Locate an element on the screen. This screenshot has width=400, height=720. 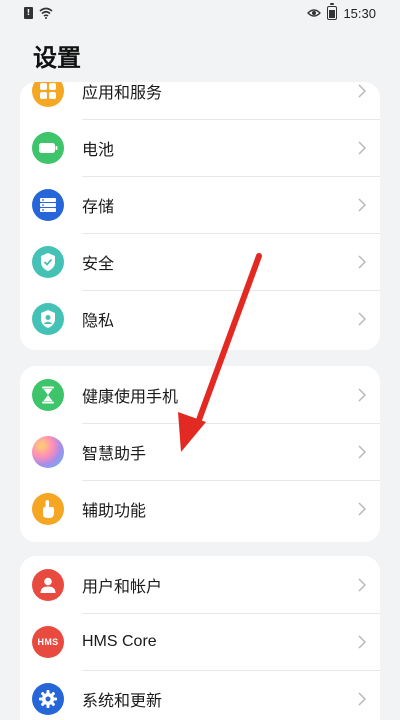
settings-item-privacy: 隐私 is located at coordinates (200, 318).